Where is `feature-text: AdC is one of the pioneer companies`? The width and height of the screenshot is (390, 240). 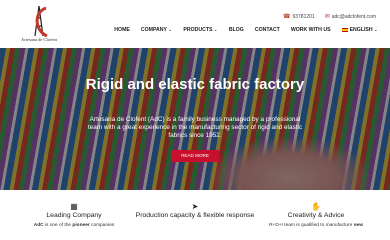
feature-text: AdC is one of the pioneer companies is located at coordinates (74, 225).